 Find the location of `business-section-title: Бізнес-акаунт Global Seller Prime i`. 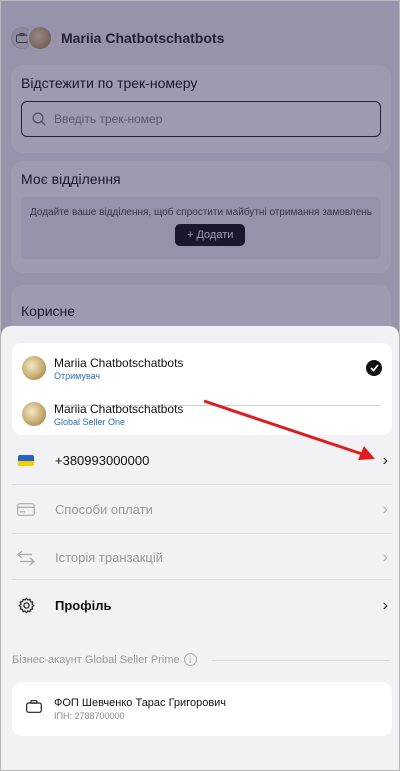

business-section-title: Бізнес-акаунт Global Seller Prime i is located at coordinates (104, 659).